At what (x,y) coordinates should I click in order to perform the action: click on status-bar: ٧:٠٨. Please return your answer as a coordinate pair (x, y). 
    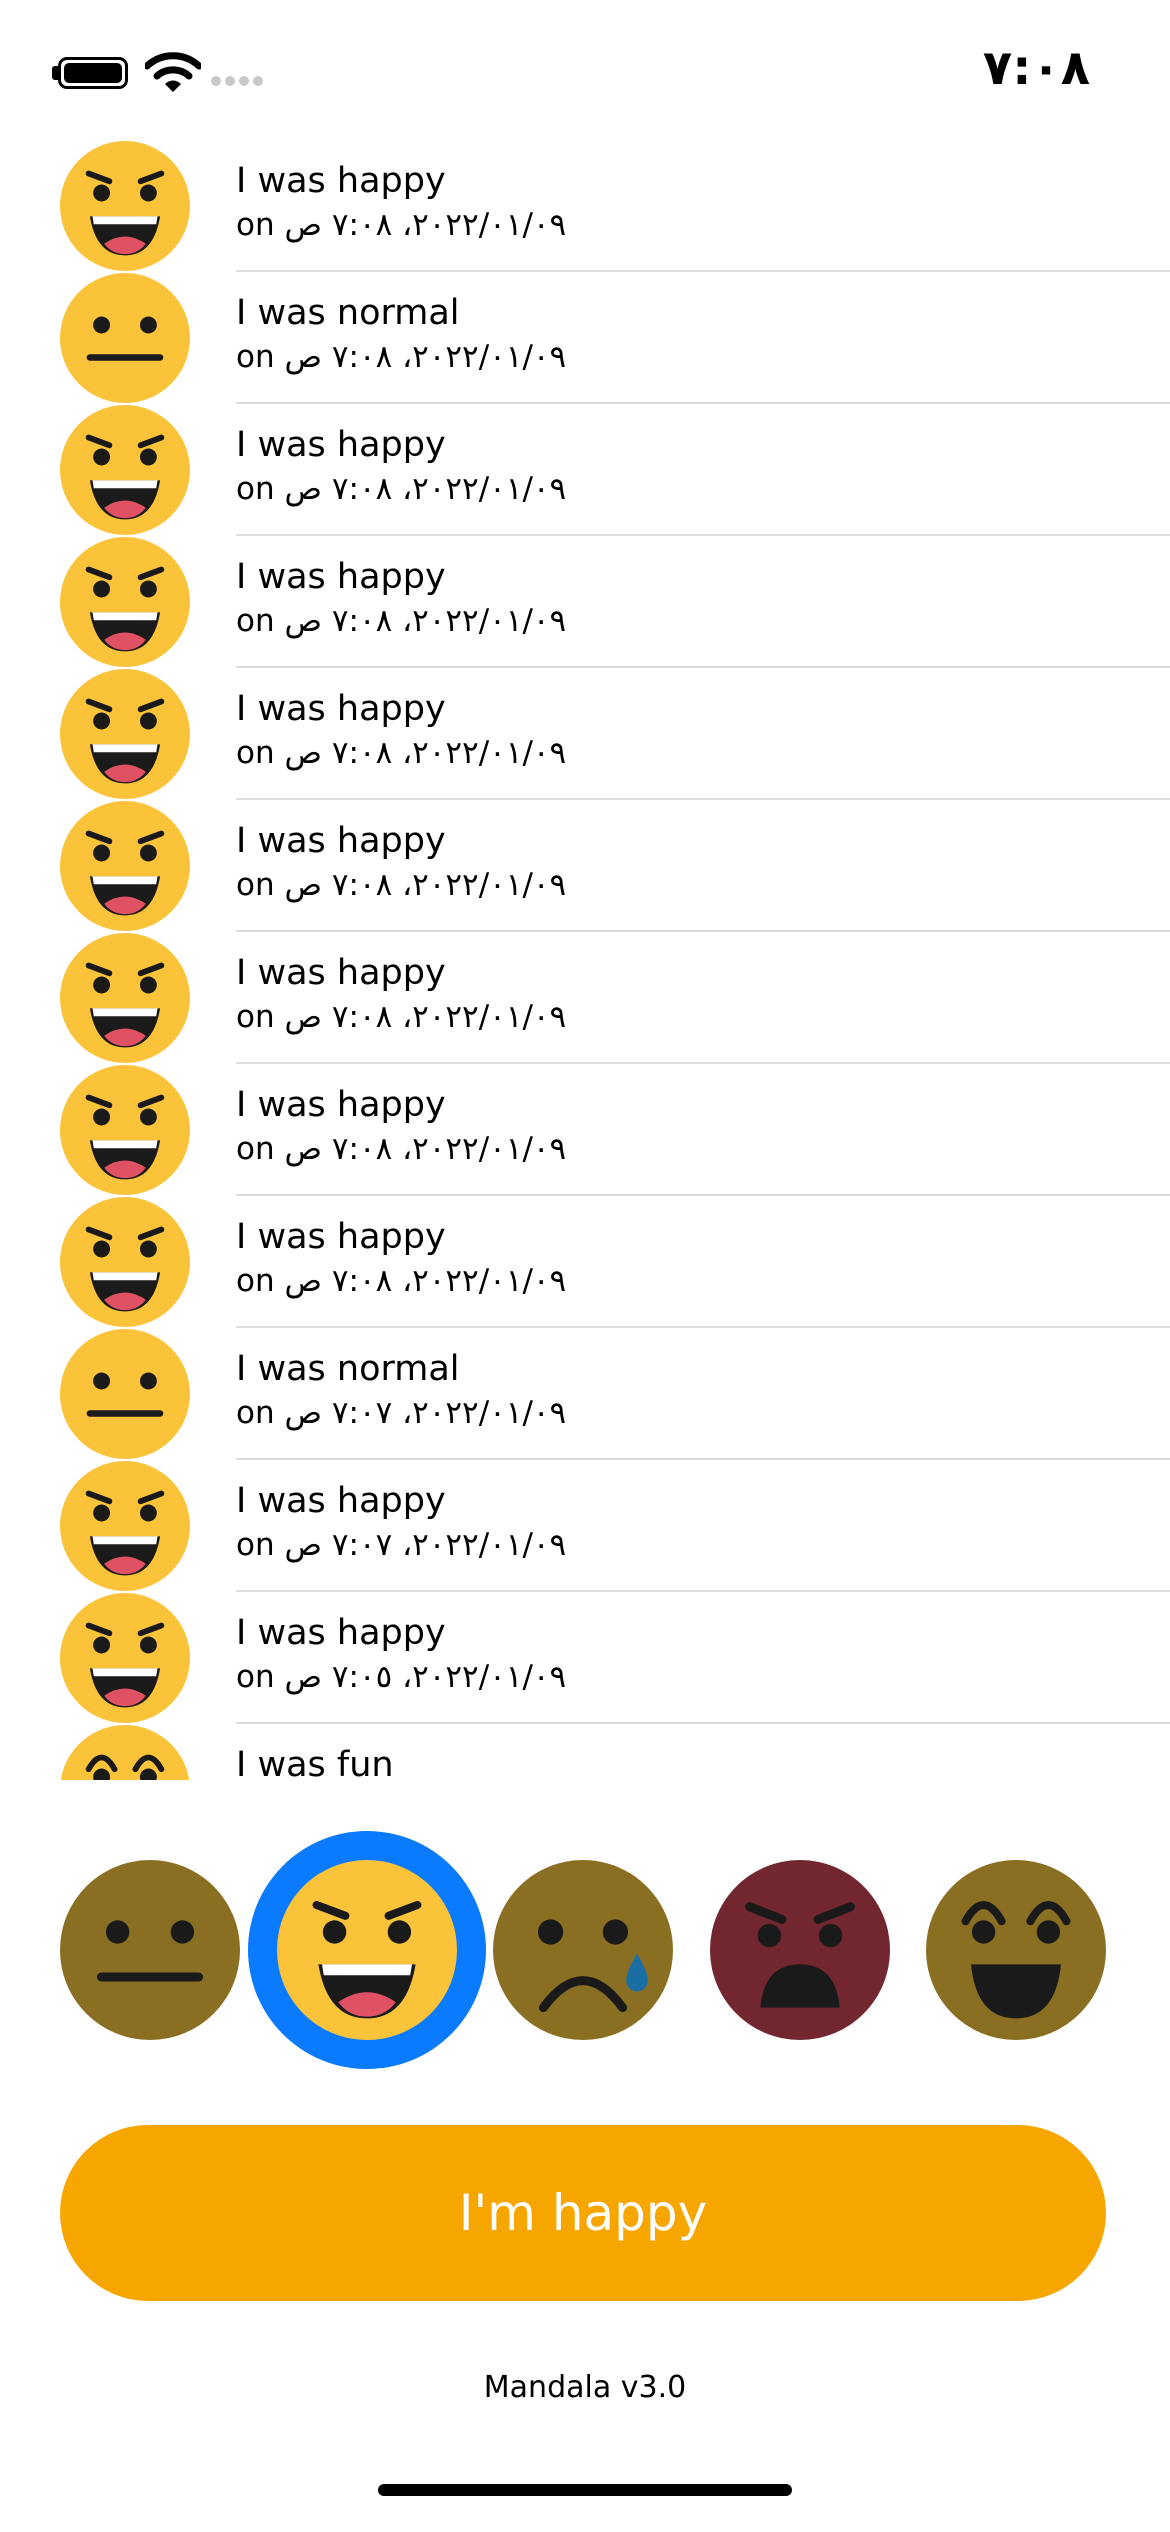
    Looking at the image, I should click on (585, 70).